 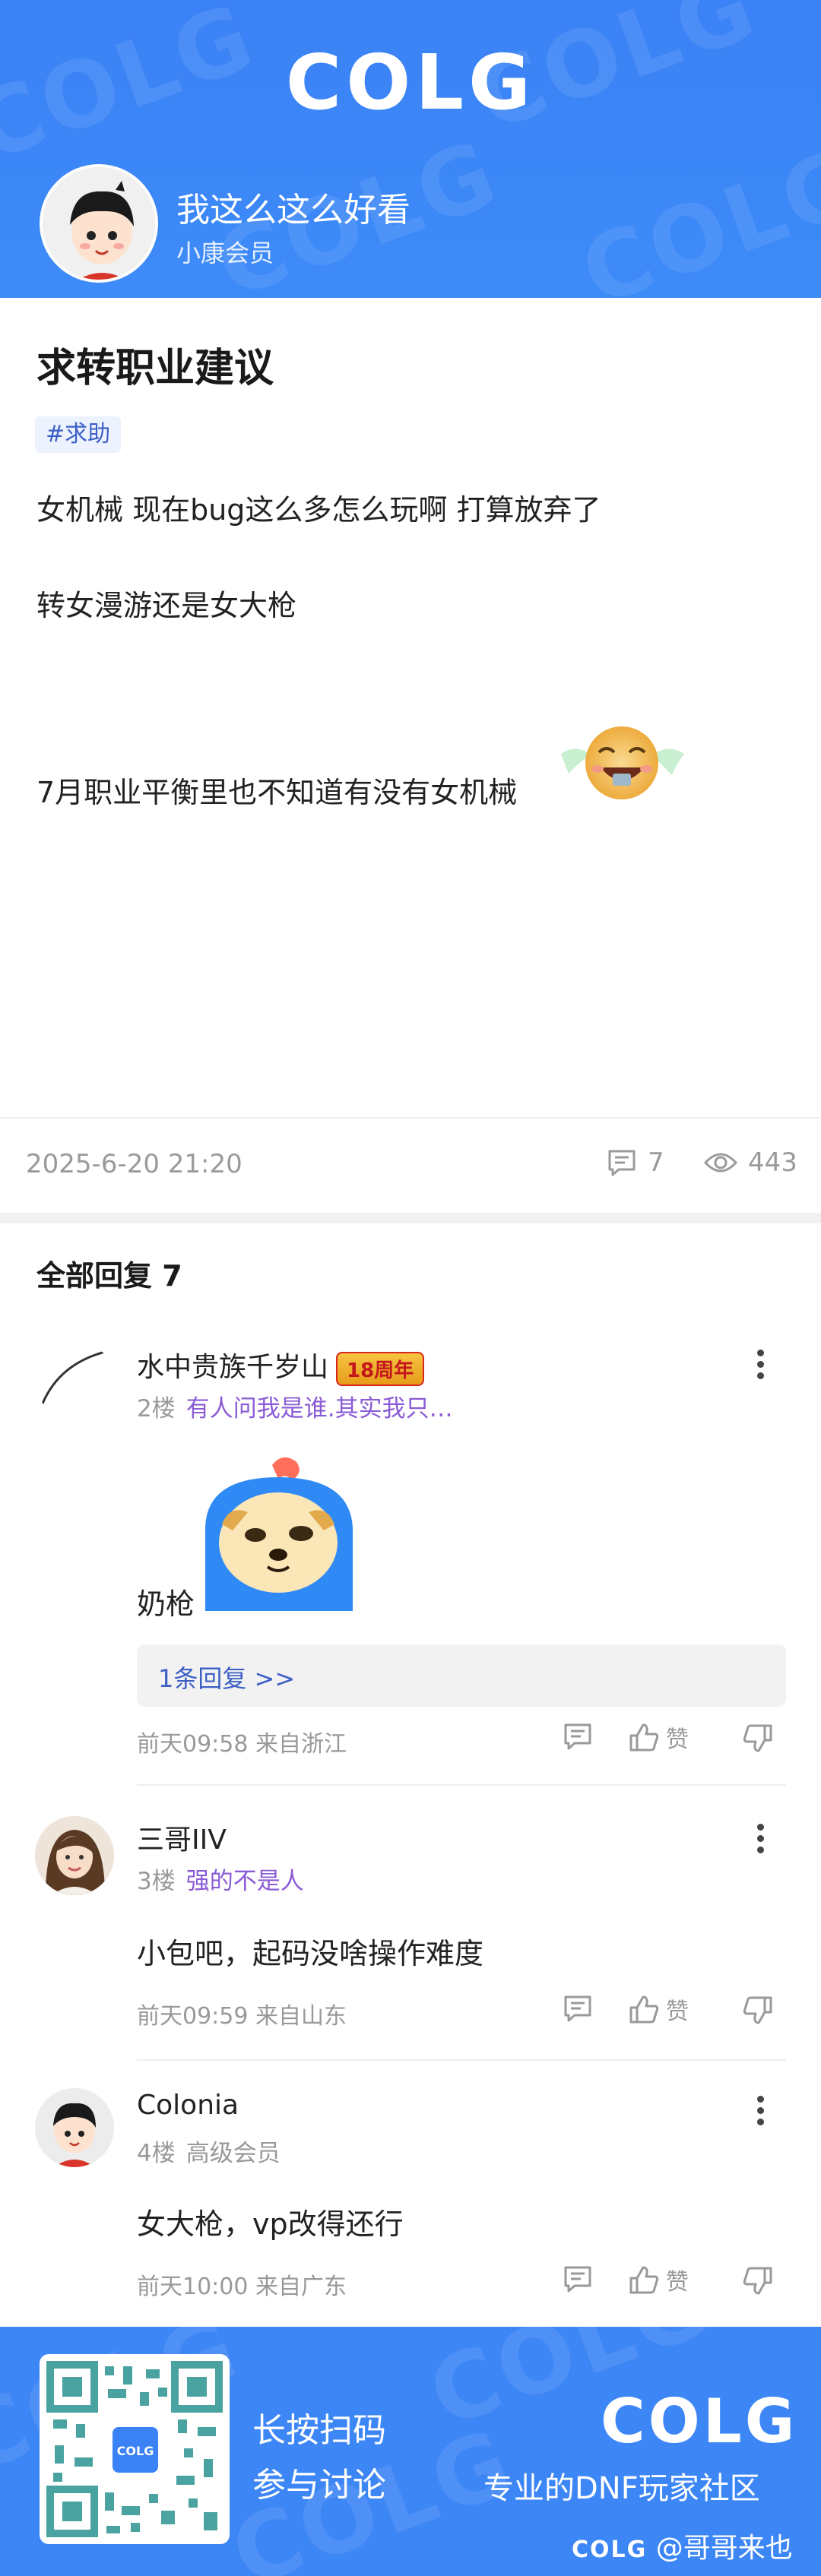 I want to click on reply-time-location: 前天09:59 来自山东, so click(x=242, y=2017).